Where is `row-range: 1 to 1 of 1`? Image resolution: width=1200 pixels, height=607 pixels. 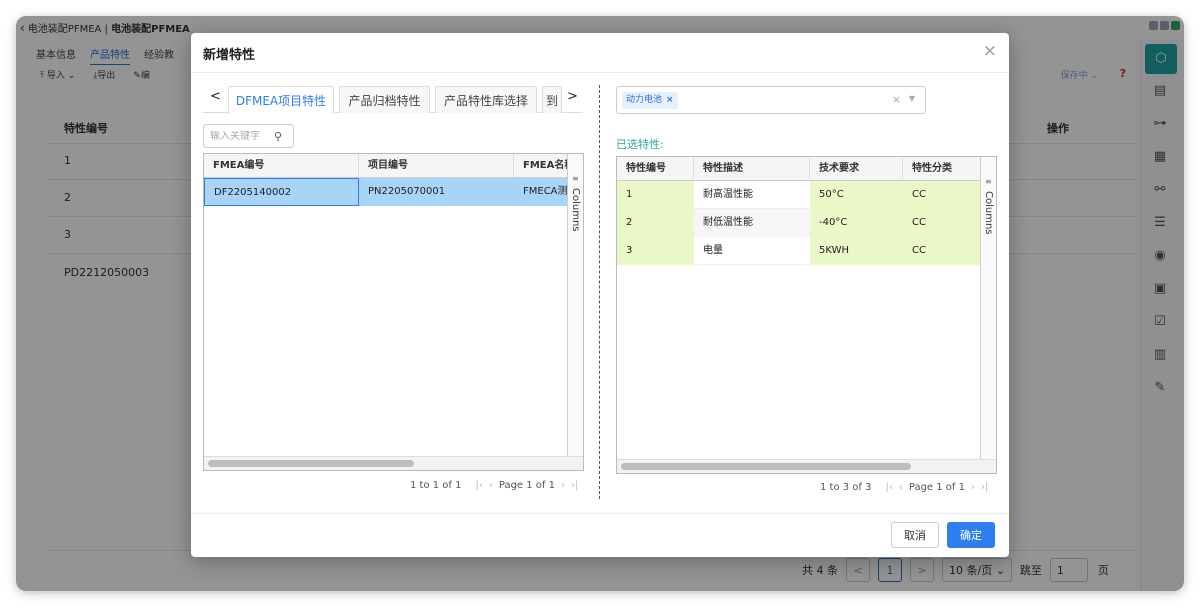
row-range: 1 to 1 of 1 is located at coordinates (436, 485).